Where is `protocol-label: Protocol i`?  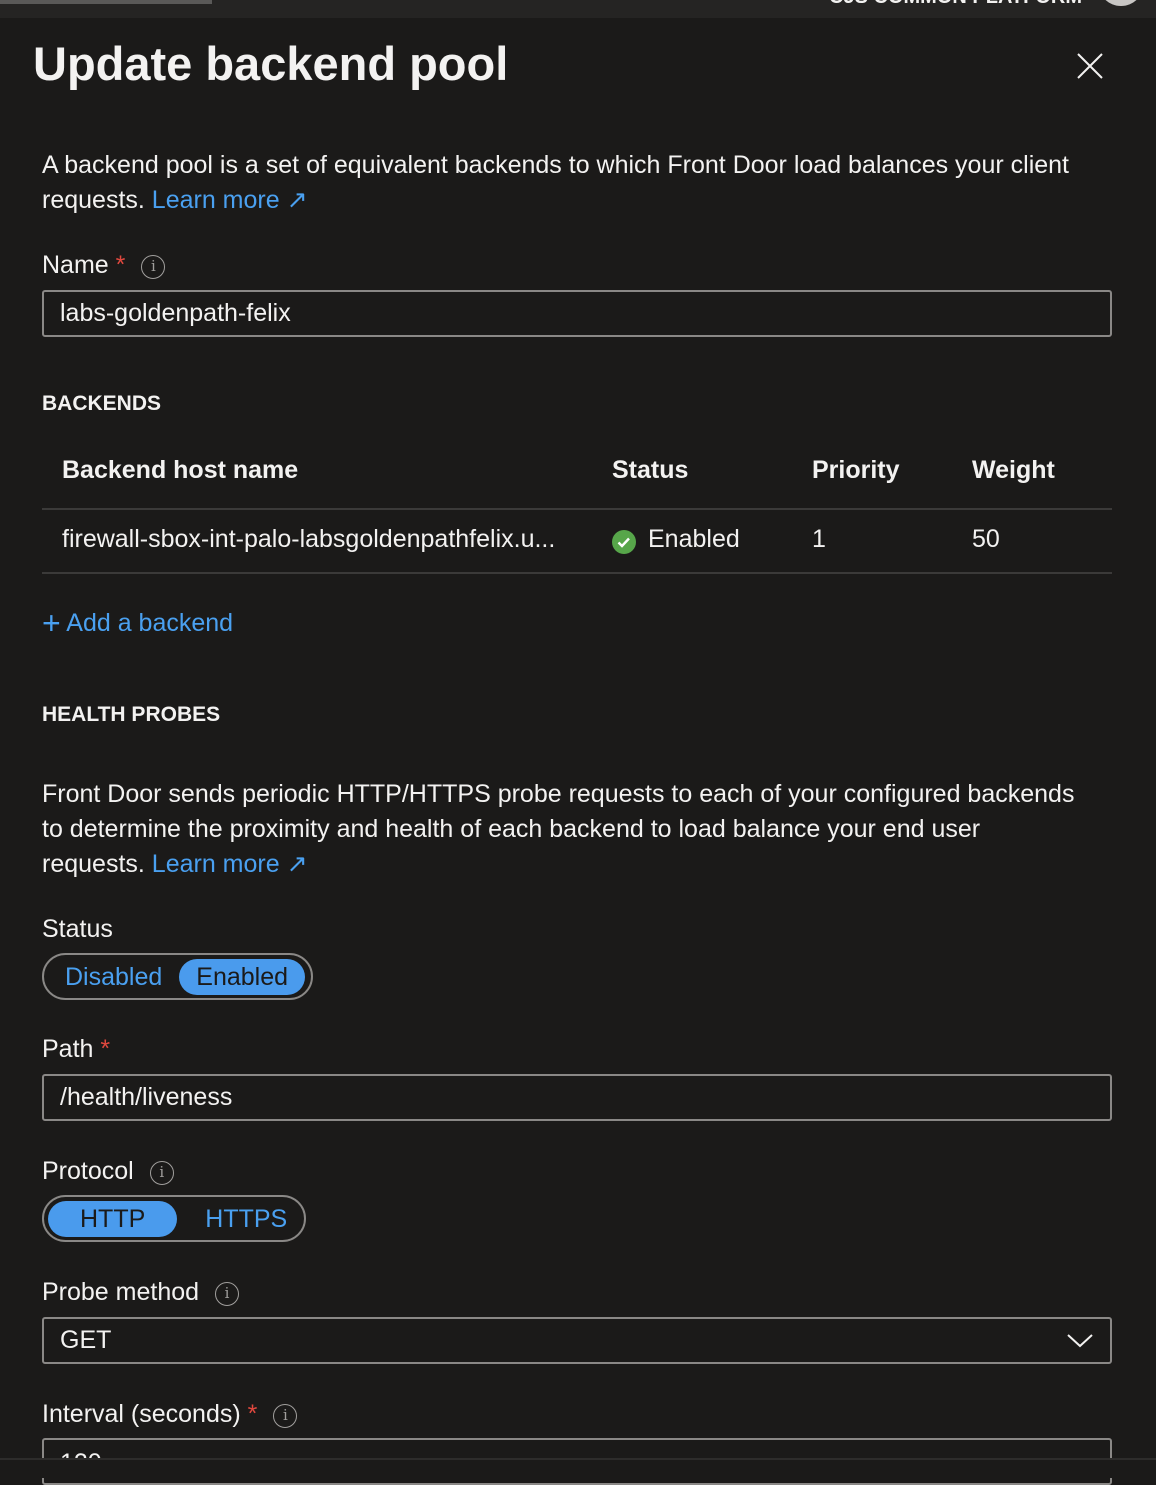 protocol-label: Protocol i is located at coordinates (108, 1171).